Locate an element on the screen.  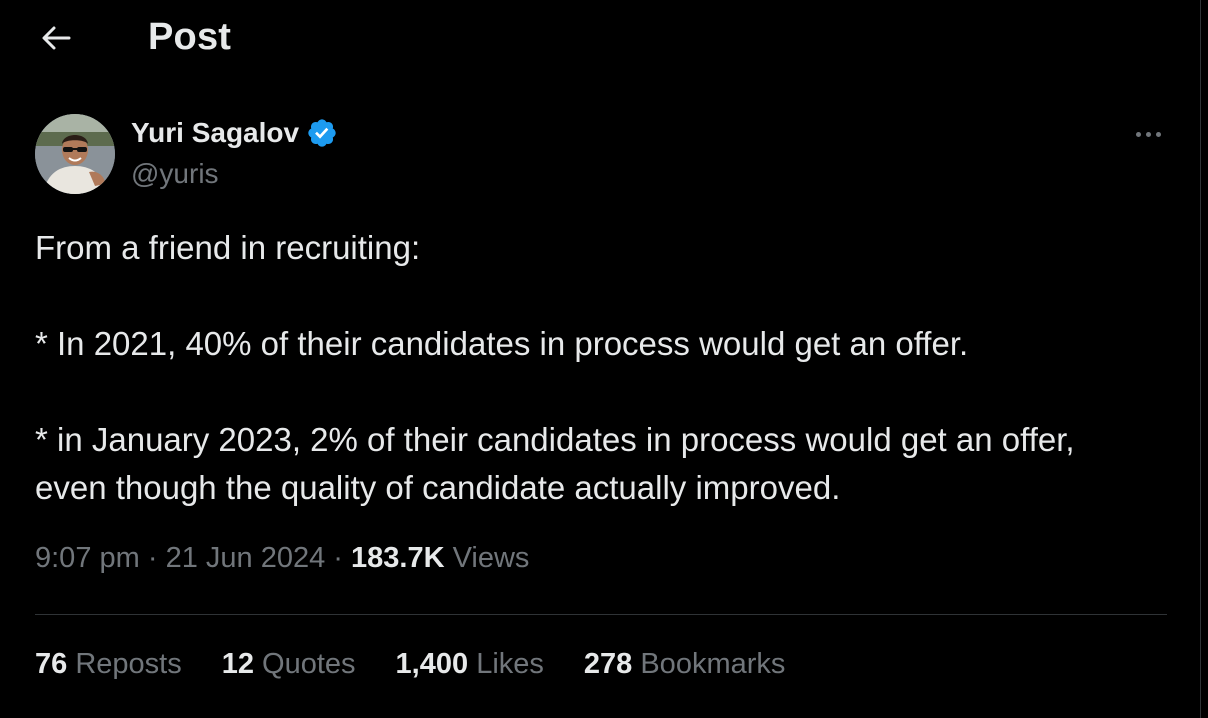
likes-label: Likes is located at coordinates (510, 664).